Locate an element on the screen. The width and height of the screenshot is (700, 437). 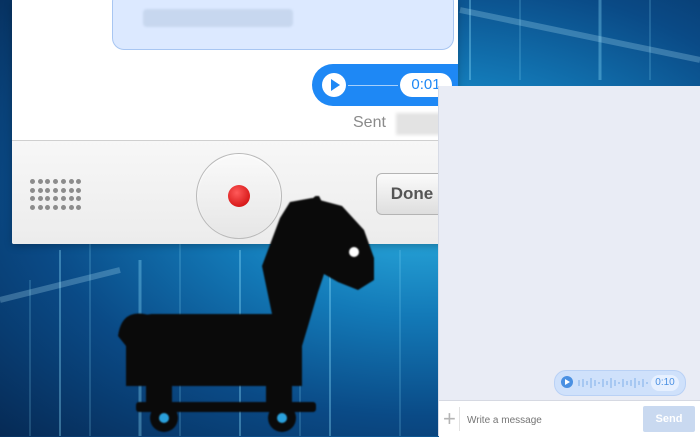
audio-track-line is located at coordinates (373, 85).